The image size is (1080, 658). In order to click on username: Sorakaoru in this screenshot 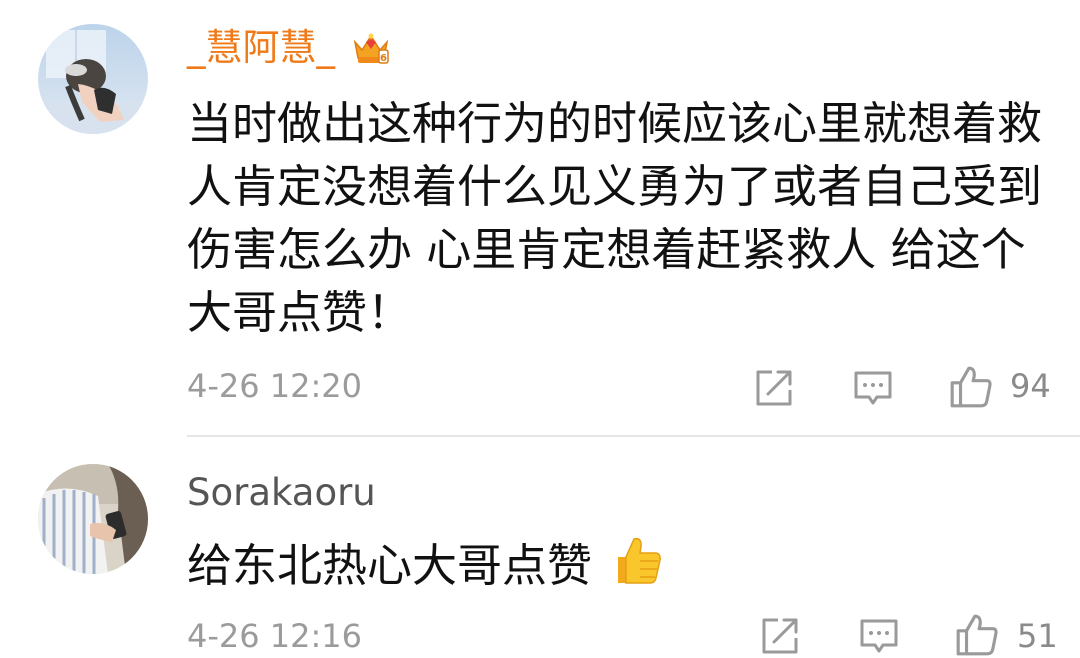, I will do `click(281, 493)`.